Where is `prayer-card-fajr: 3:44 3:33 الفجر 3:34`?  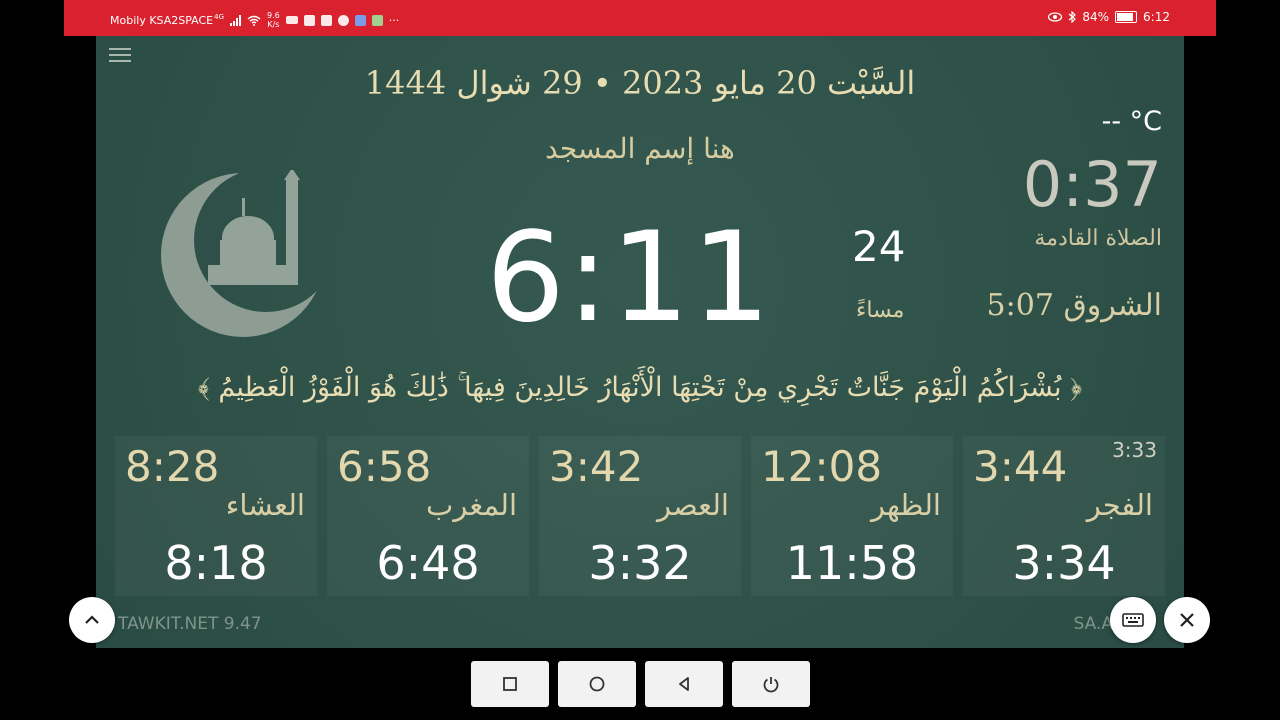 prayer-card-fajr: 3:44 3:33 الفجر 3:34 is located at coordinates (1064, 516).